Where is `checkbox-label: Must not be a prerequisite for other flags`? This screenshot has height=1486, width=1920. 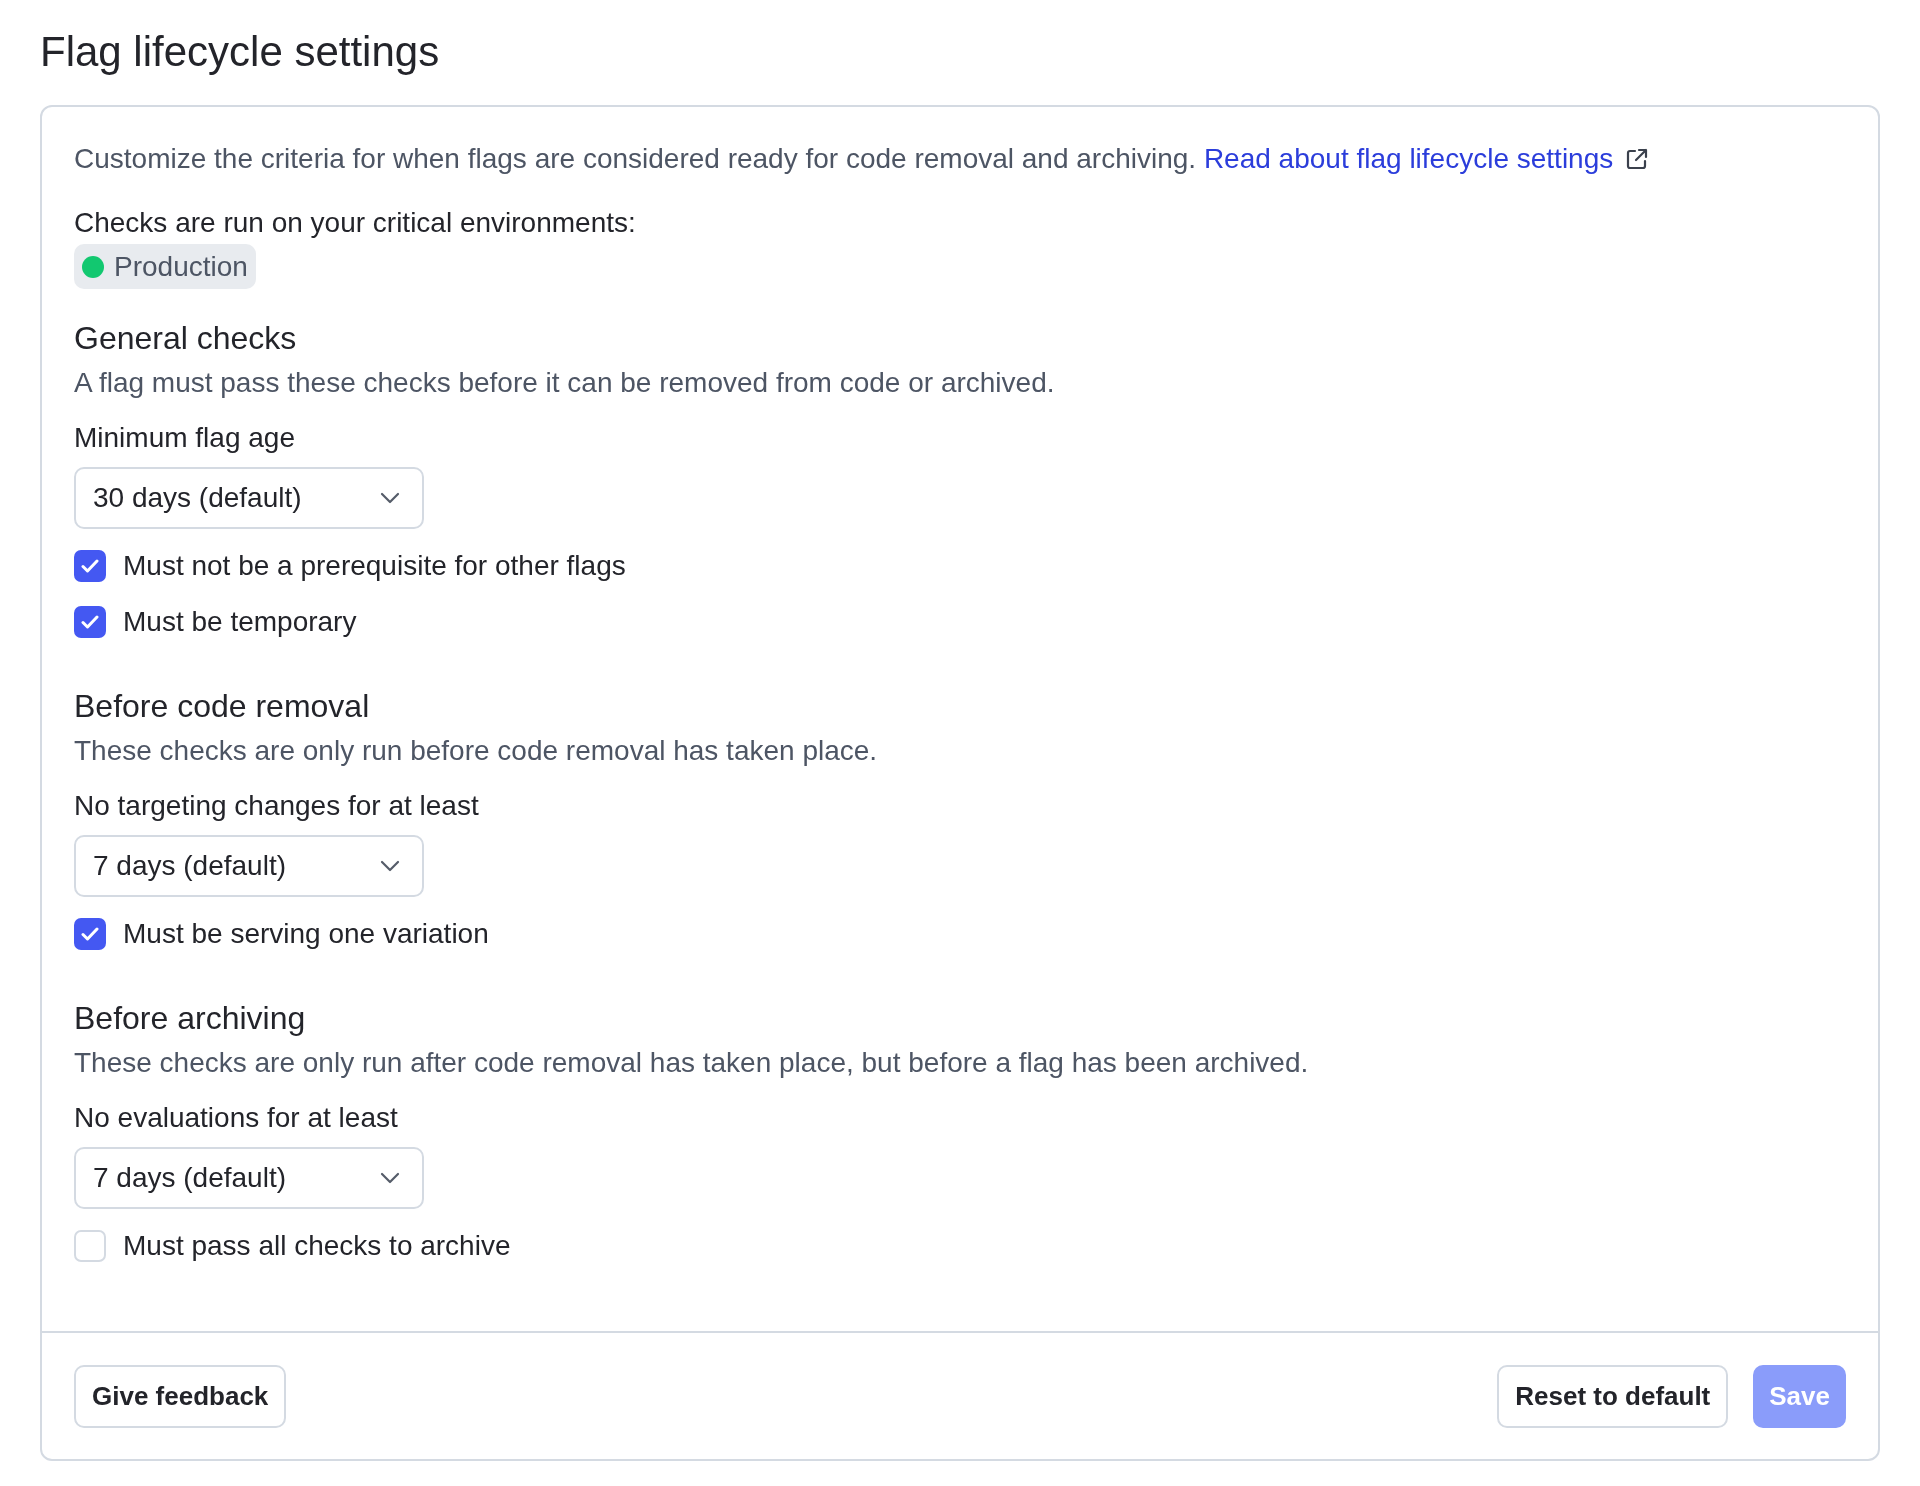
checkbox-label: Must not be a prerequisite for other flags is located at coordinates (374, 566).